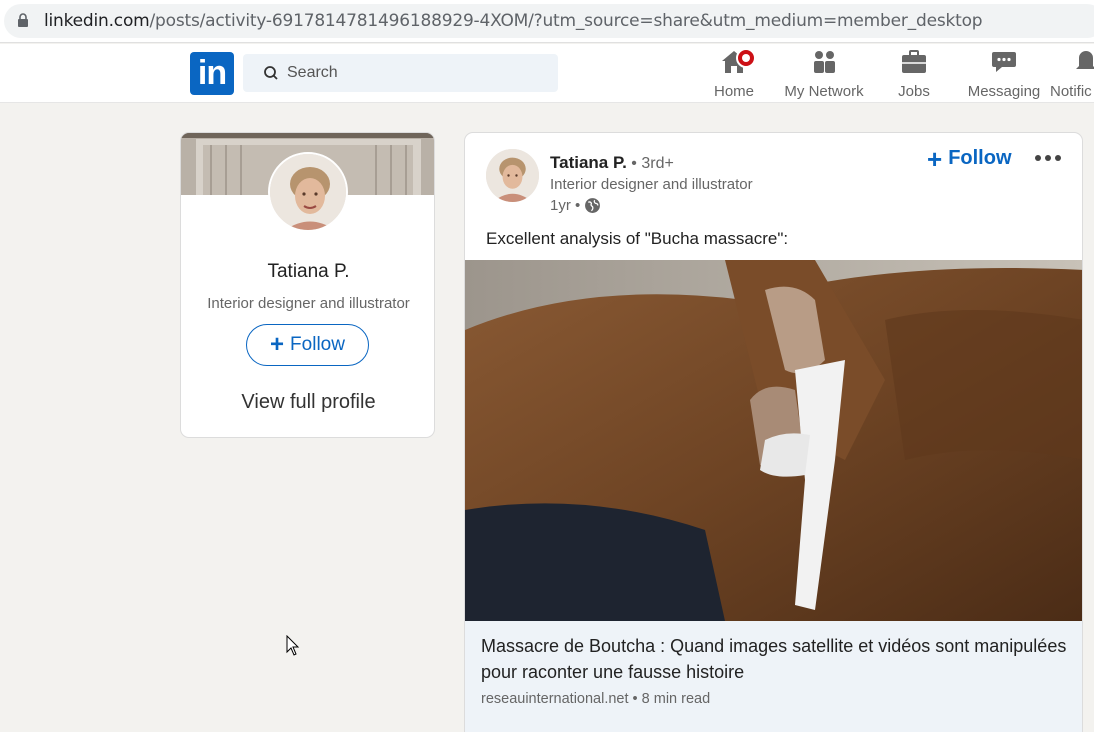 The image size is (1094, 732). Describe the element at coordinates (512, 175) in the screenshot. I see `post-author-avatar` at that location.